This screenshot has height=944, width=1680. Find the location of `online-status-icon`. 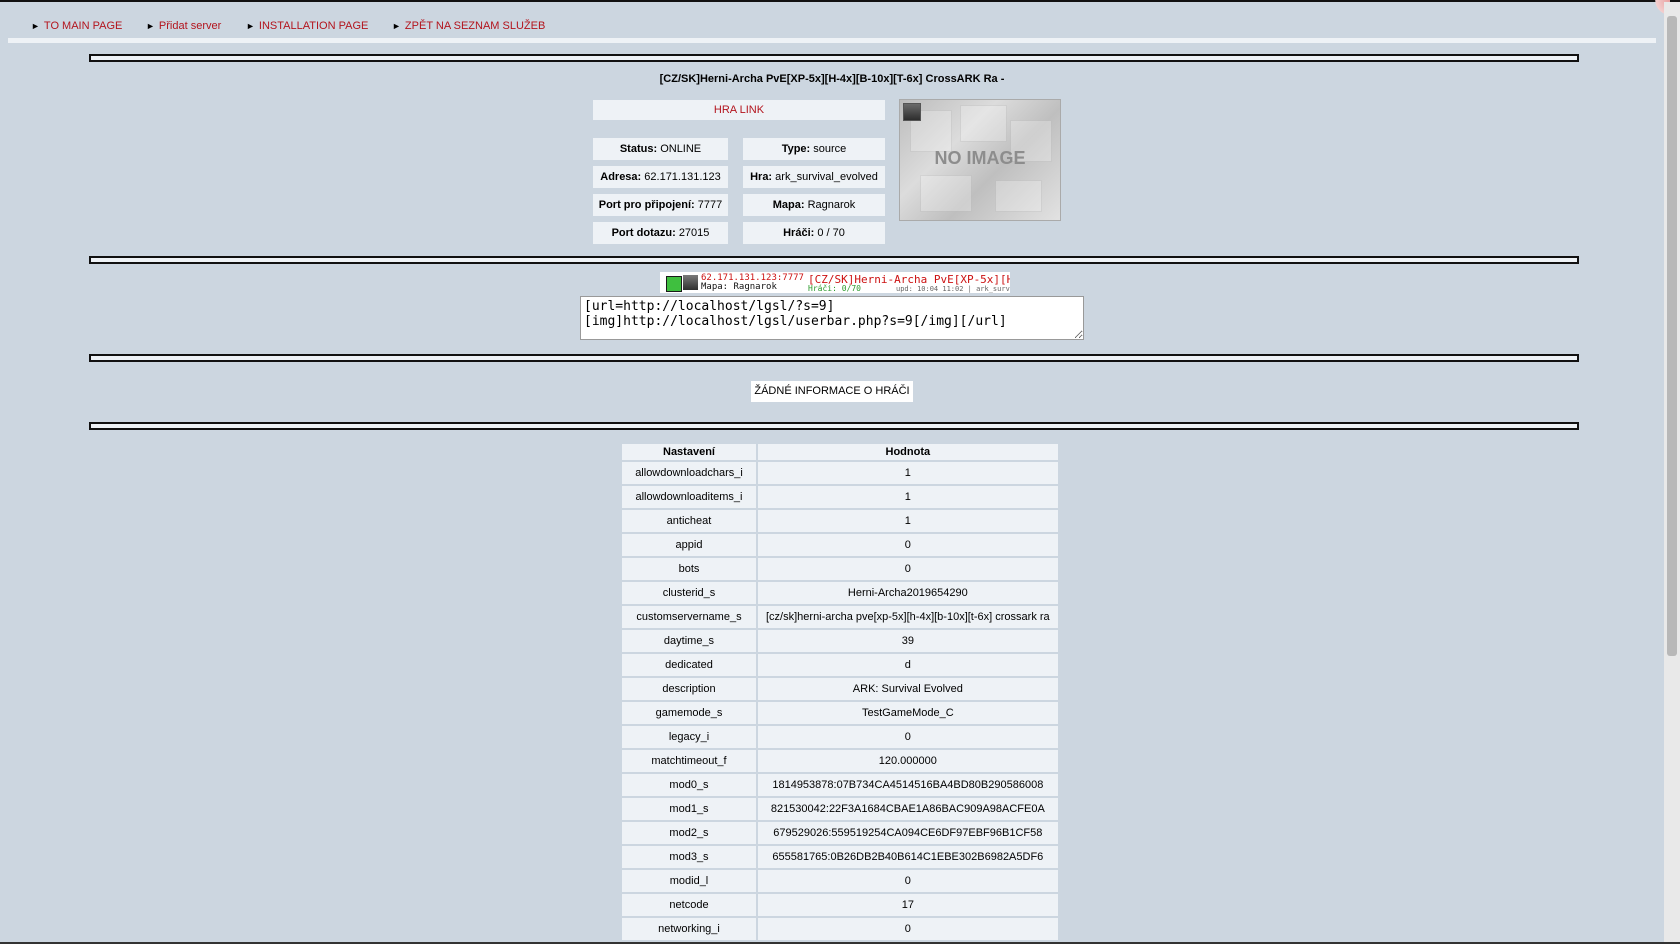

online-status-icon is located at coordinates (674, 284).